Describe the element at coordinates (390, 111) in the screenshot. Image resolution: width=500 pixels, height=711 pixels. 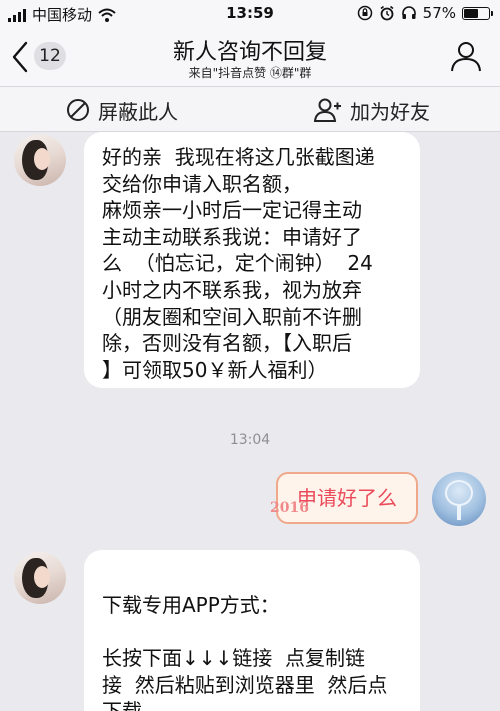
I see `add-friend-label: 加为好友` at that location.